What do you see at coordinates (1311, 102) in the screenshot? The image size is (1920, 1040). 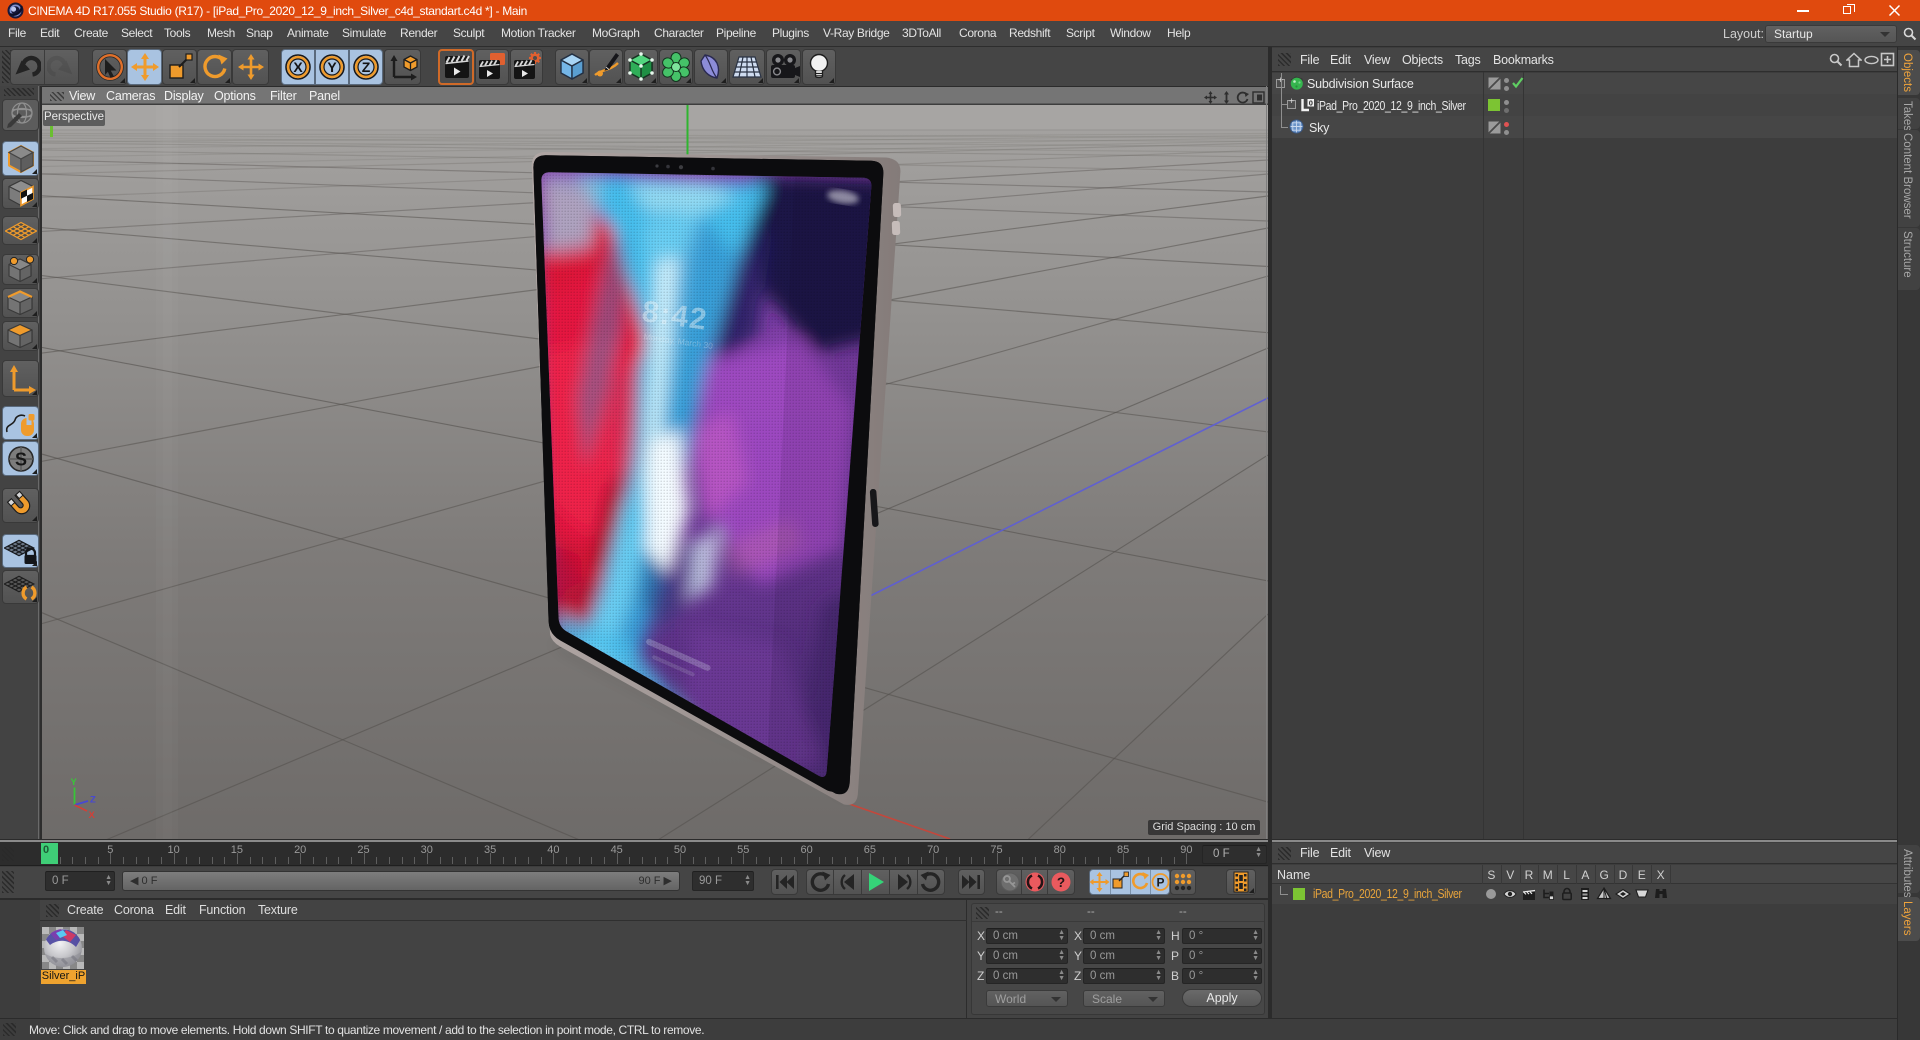 I see `svg-text: 0` at bounding box center [1311, 102].